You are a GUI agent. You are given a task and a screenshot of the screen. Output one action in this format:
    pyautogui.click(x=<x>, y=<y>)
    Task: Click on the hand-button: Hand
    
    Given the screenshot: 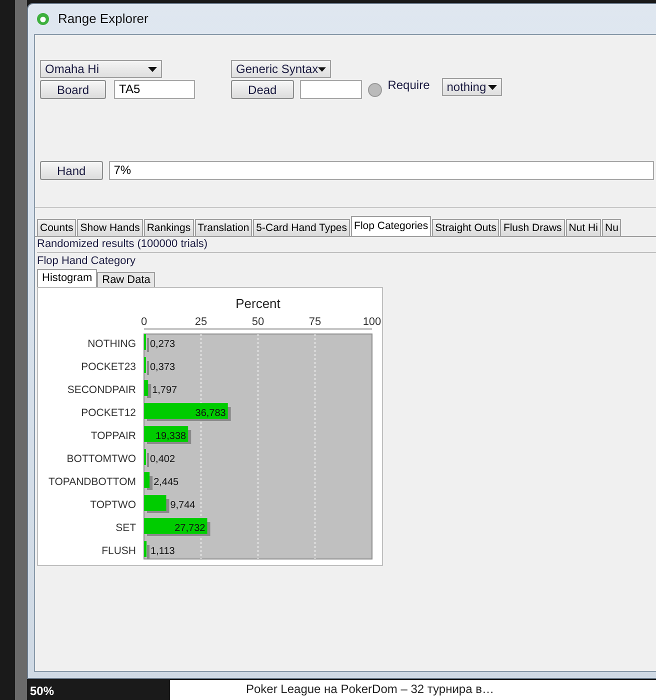 What is the action you would take?
    pyautogui.click(x=71, y=170)
    